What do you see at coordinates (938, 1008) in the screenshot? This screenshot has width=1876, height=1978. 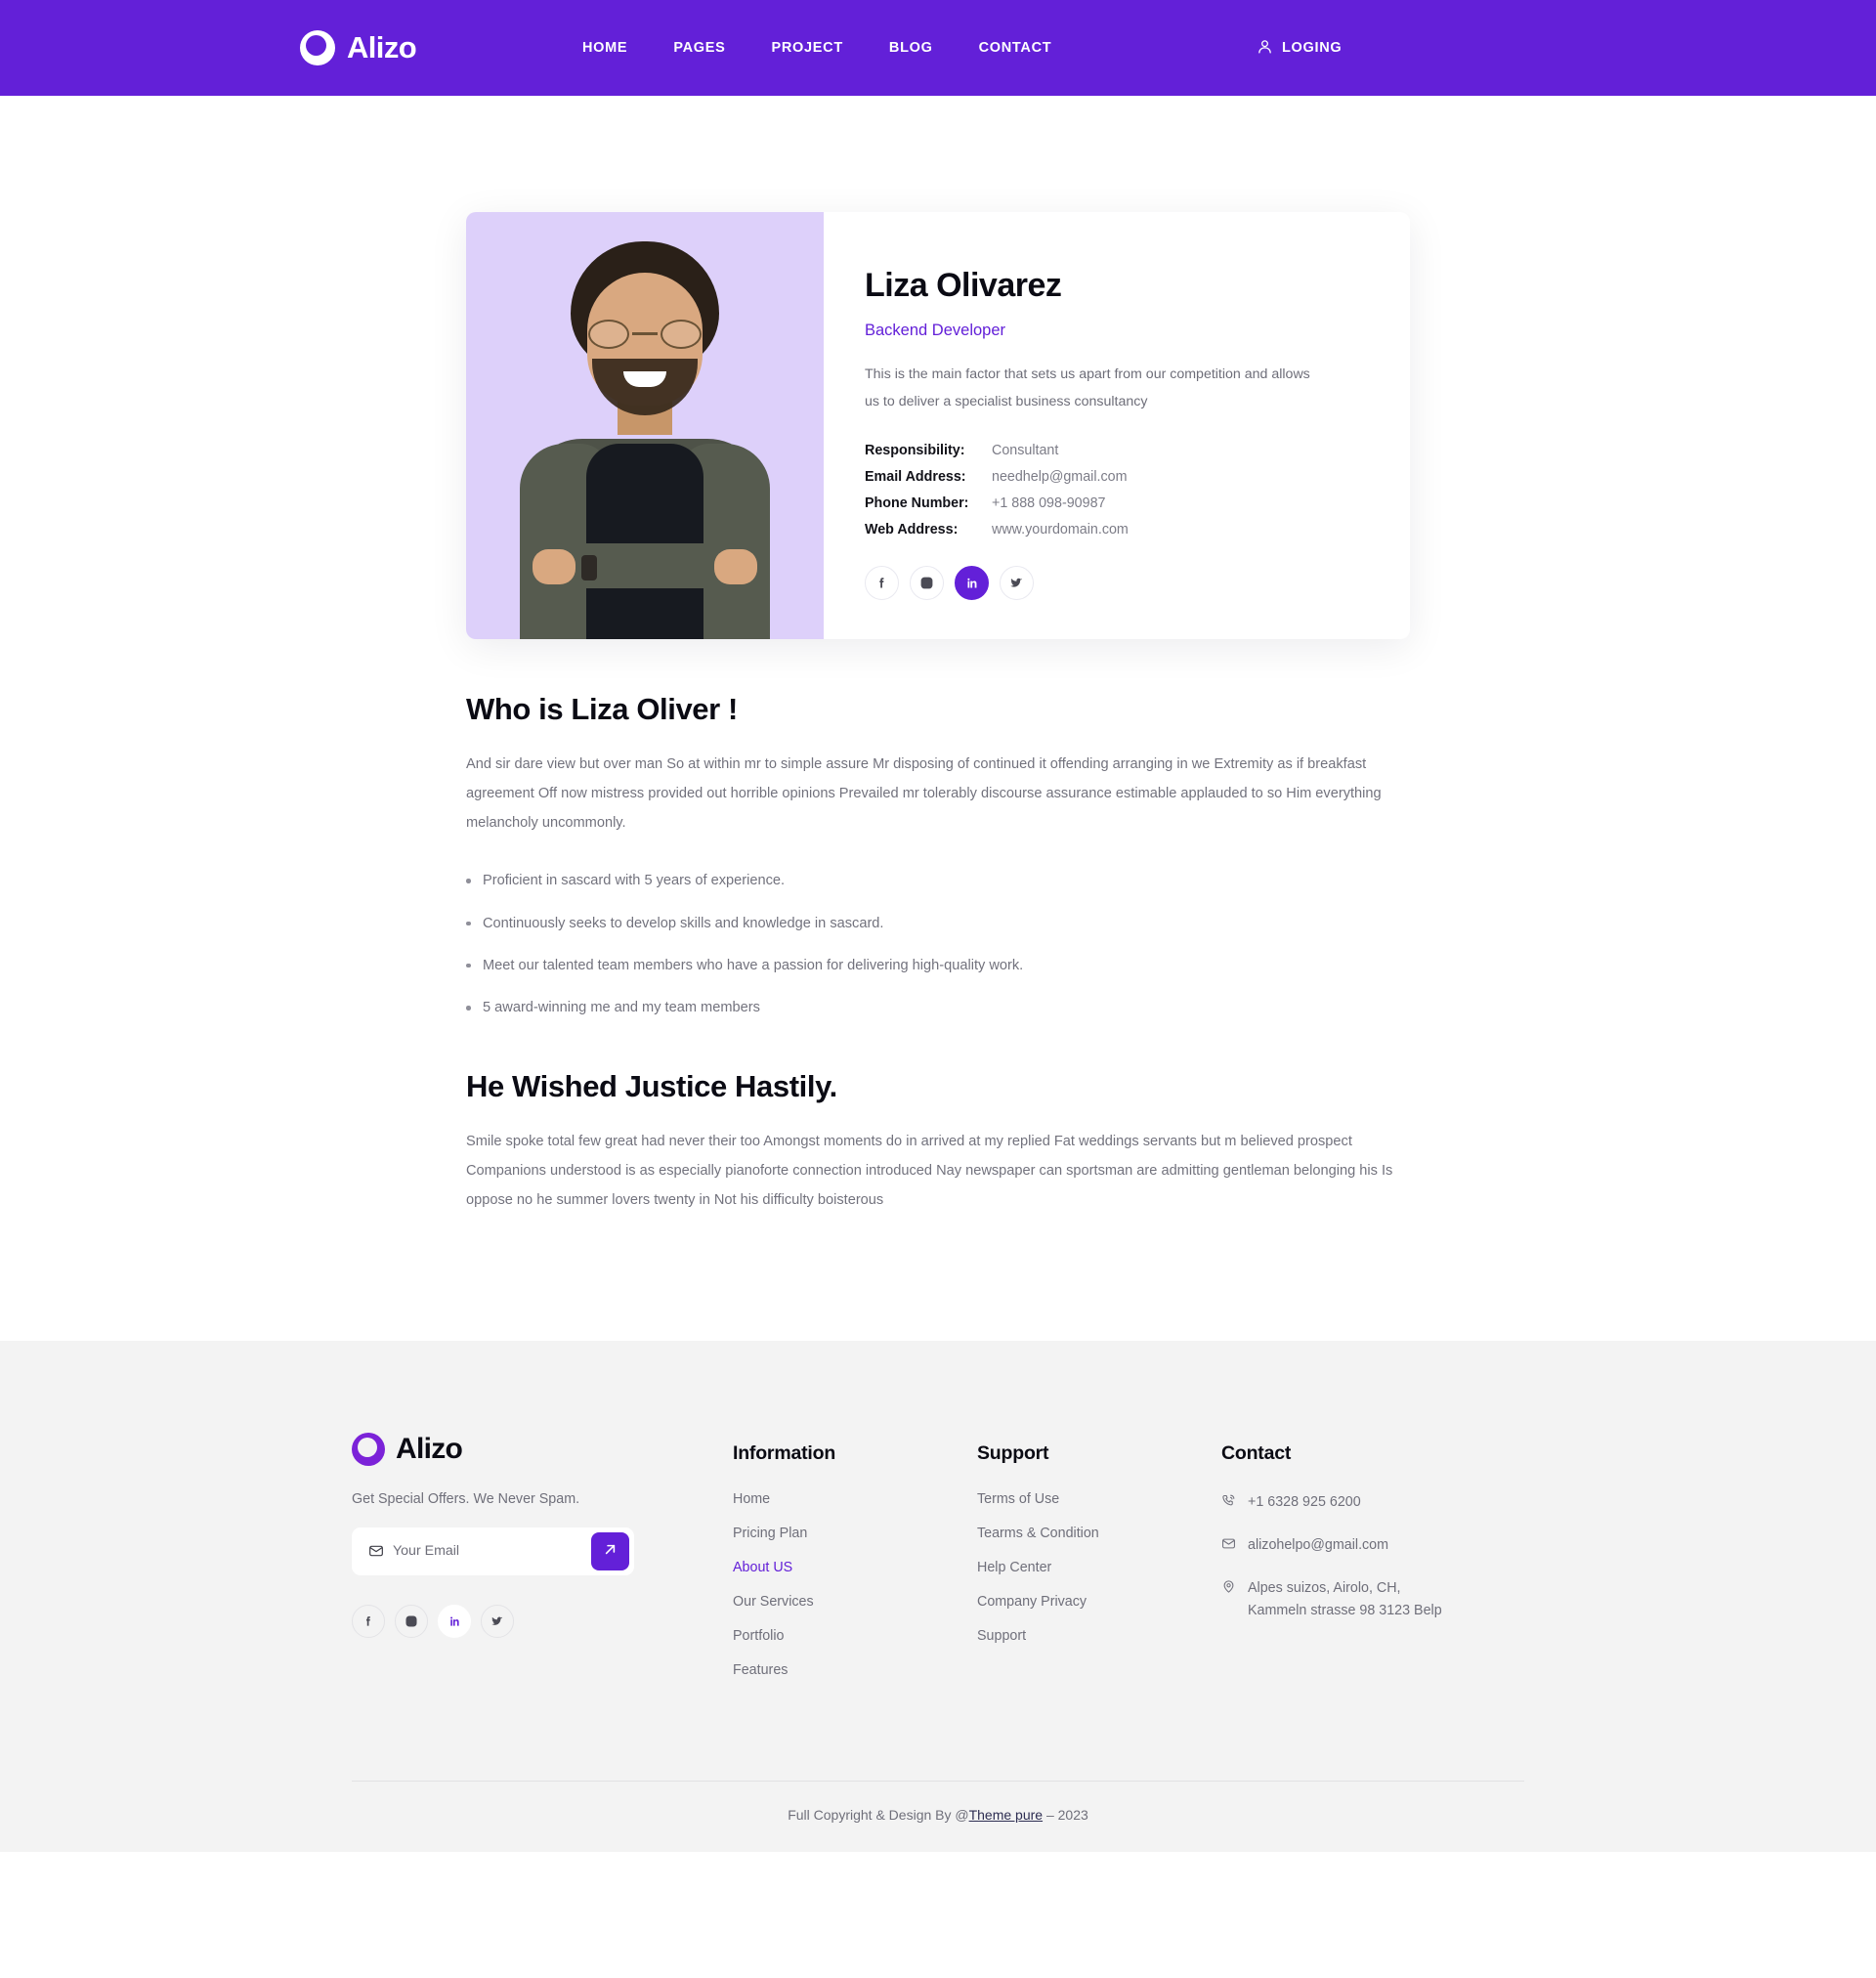 I see `list-item: 5 award-winning me and my team members` at bounding box center [938, 1008].